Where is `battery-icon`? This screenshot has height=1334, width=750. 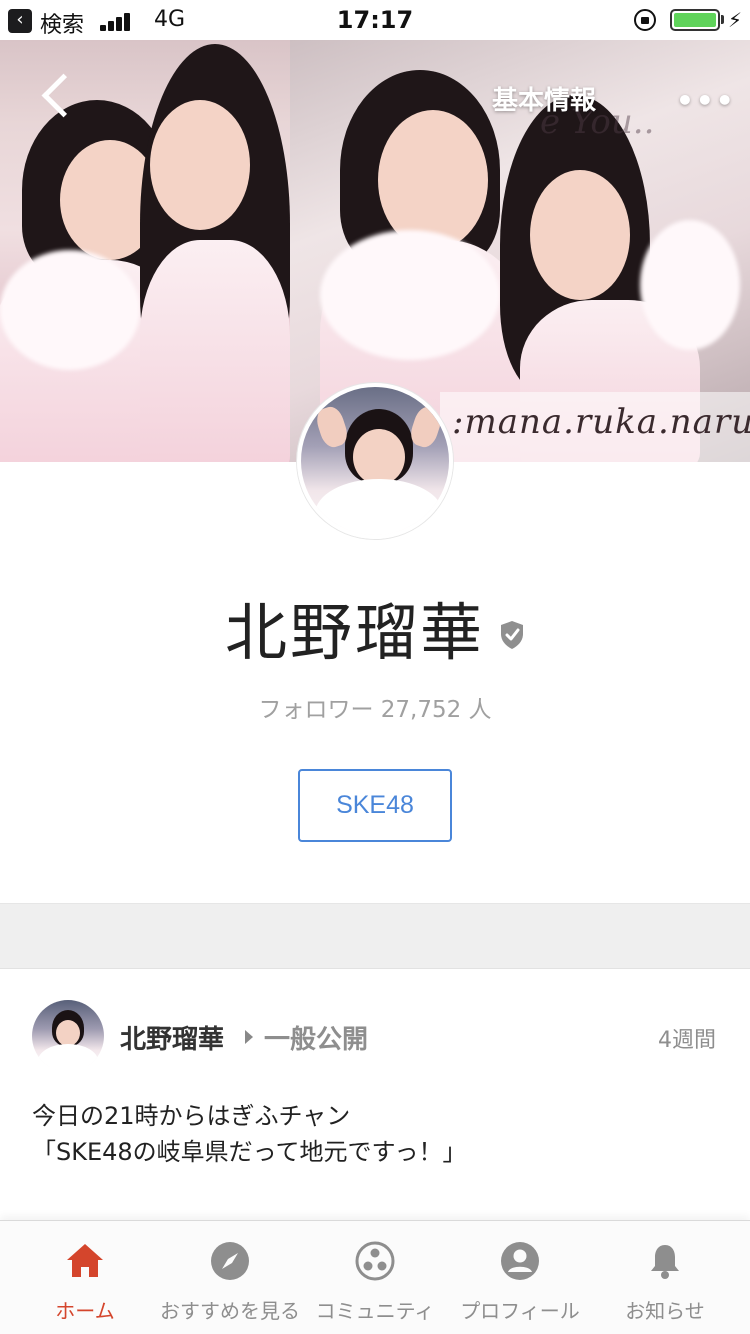
battery-icon is located at coordinates (695, 20).